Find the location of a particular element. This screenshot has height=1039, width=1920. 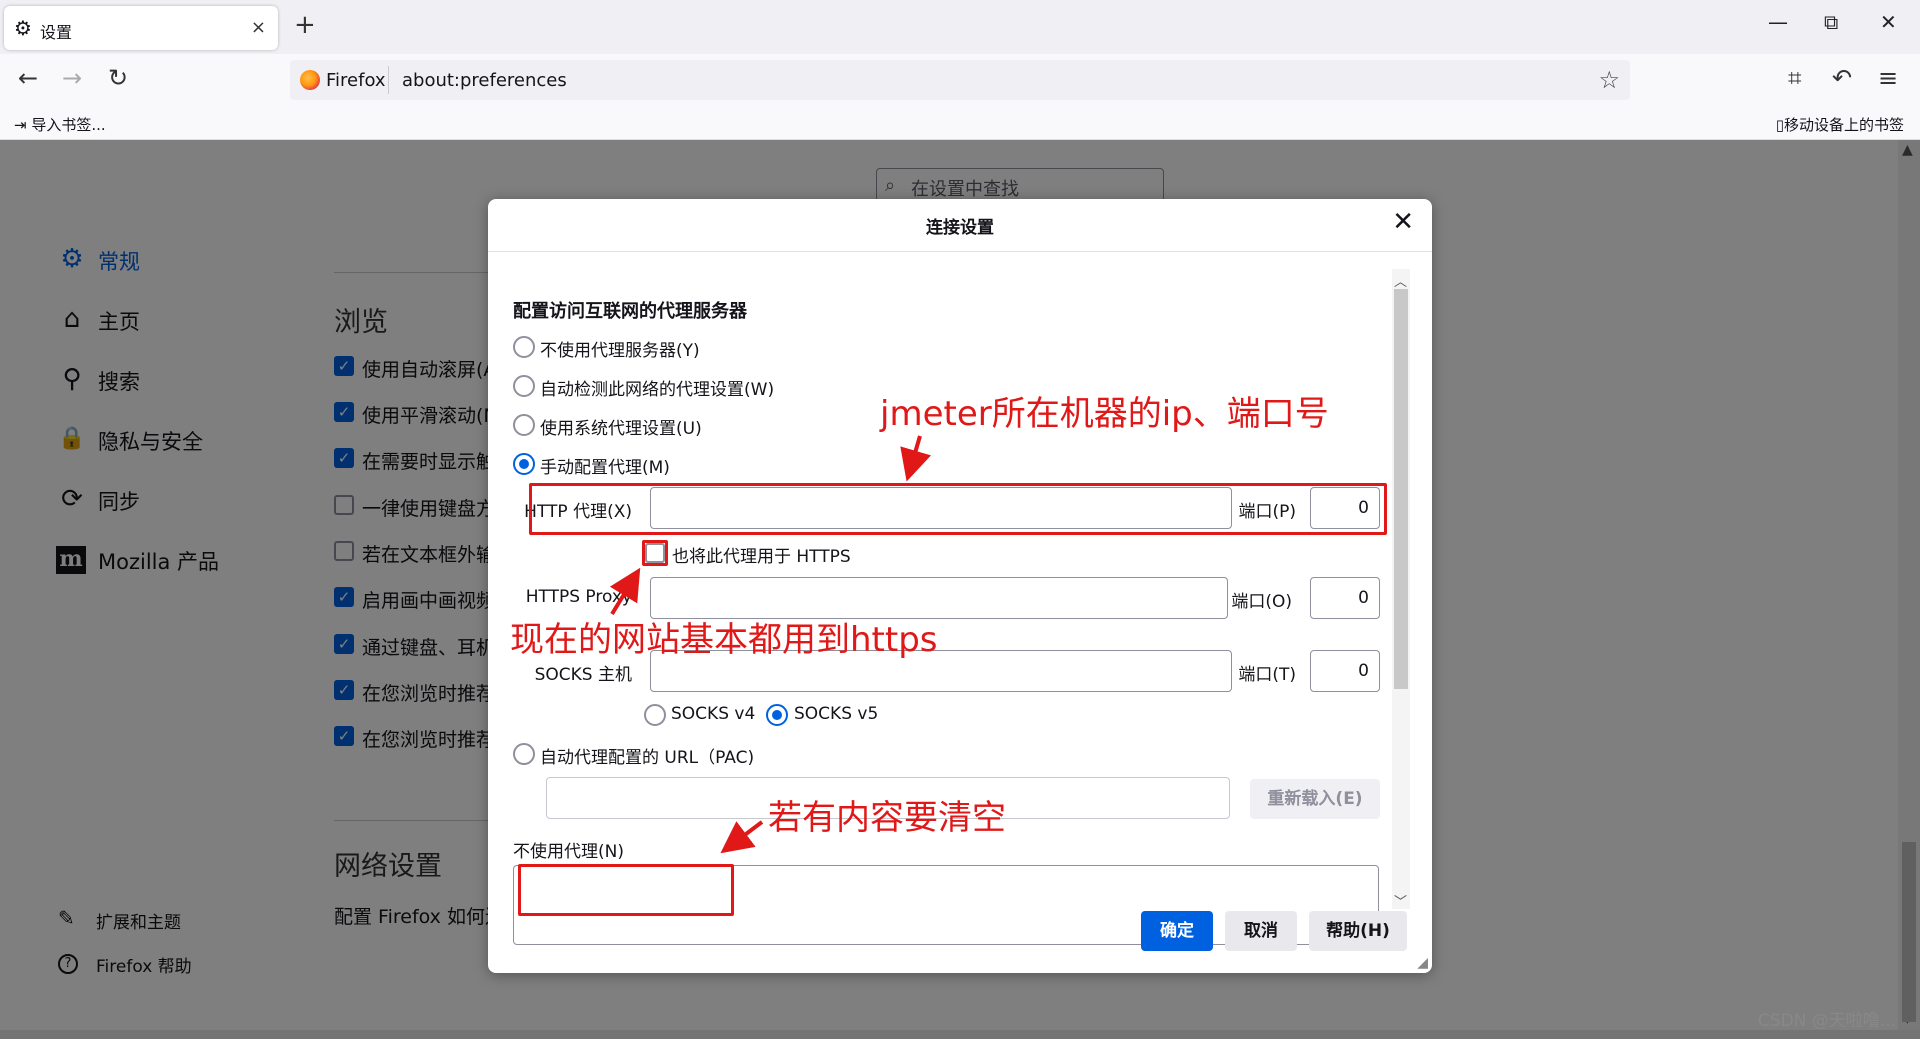

arrow-https is located at coordinates (625, 591).